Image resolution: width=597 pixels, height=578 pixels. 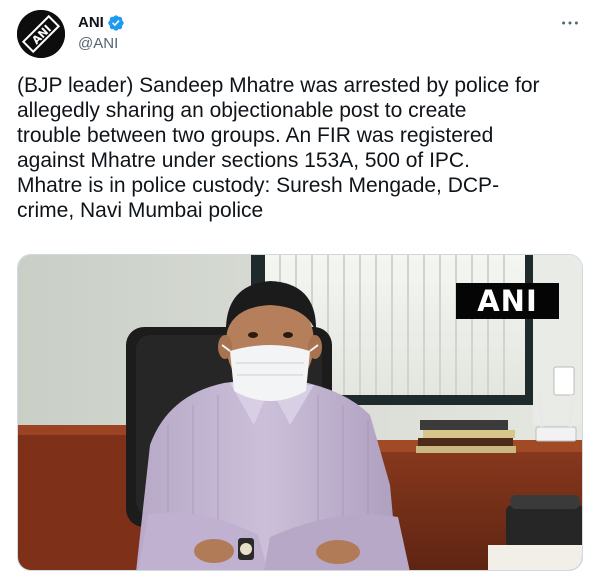 I want to click on more-horizontal-icon, so click(x=570, y=23).